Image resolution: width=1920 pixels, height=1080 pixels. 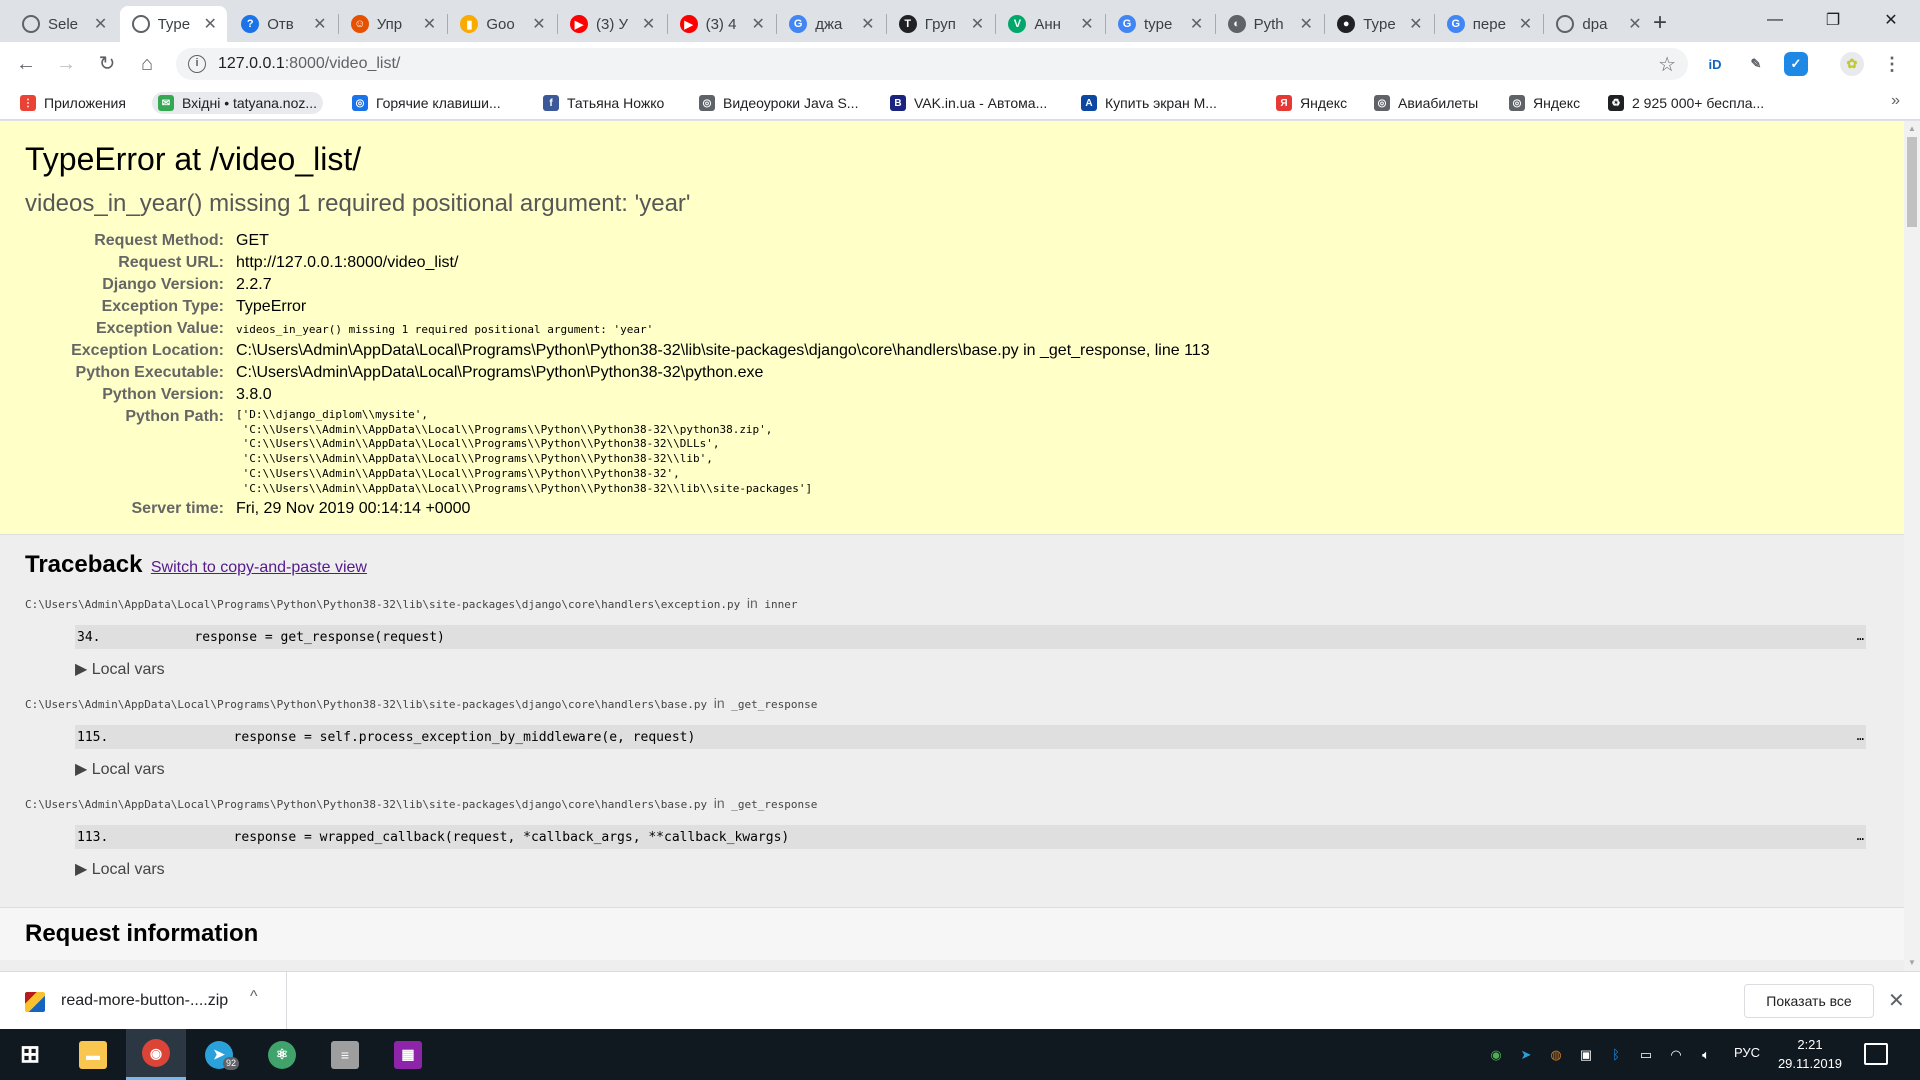 I want to click on bookmark-star-icon: ☆, so click(x=1667, y=64).